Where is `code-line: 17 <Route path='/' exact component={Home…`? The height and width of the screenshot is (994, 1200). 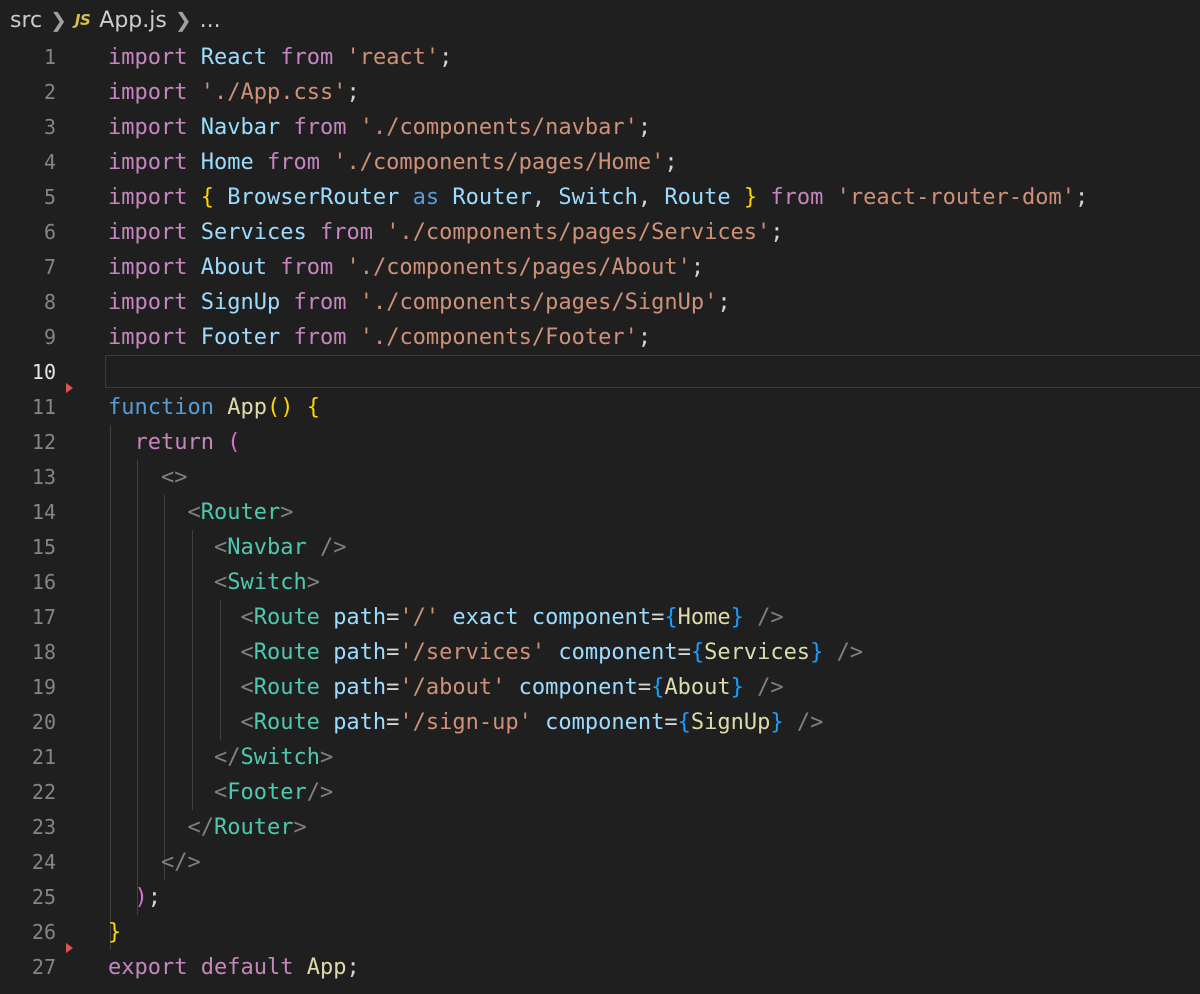 code-line: 17 <Route path='/' exact component={Home… is located at coordinates (600, 617).